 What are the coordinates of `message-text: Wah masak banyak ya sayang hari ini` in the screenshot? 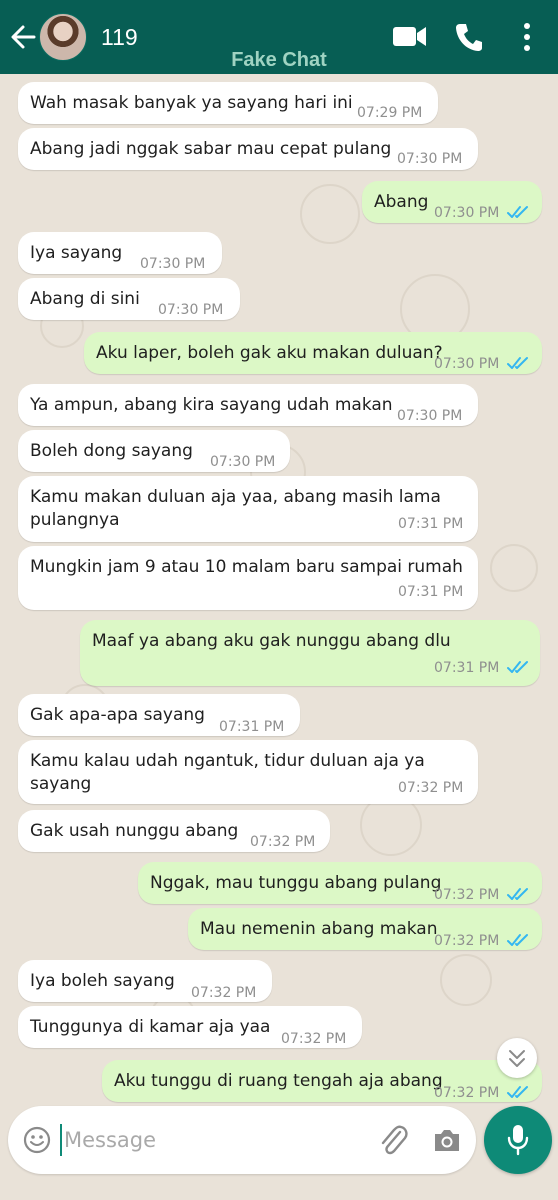 It's located at (191, 103).